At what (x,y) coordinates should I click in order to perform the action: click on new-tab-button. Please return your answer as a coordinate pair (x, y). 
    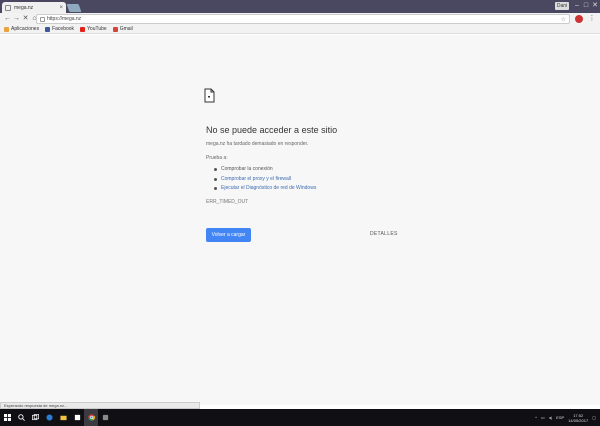
    Looking at the image, I should click on (74, 8).